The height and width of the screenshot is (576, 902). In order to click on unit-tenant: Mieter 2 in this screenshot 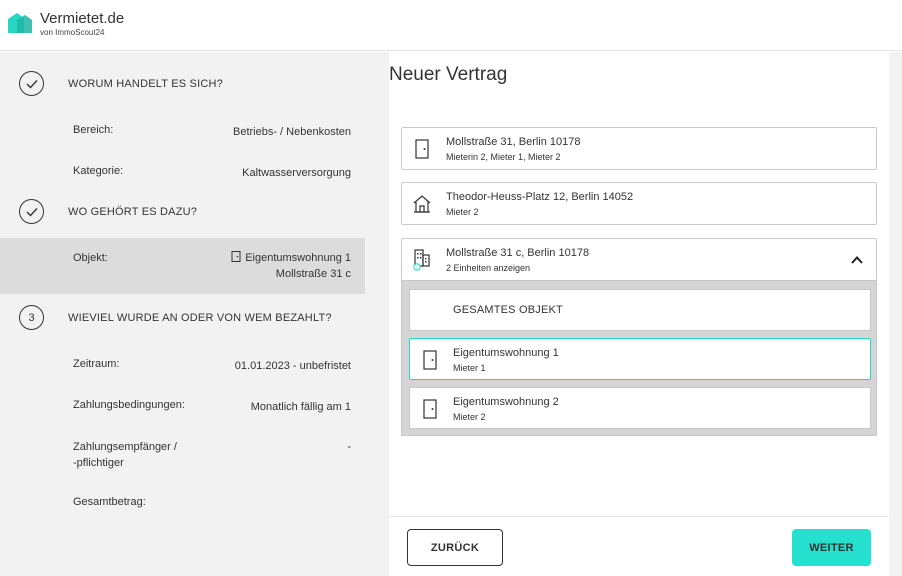, I will do `click(469, 417)`.